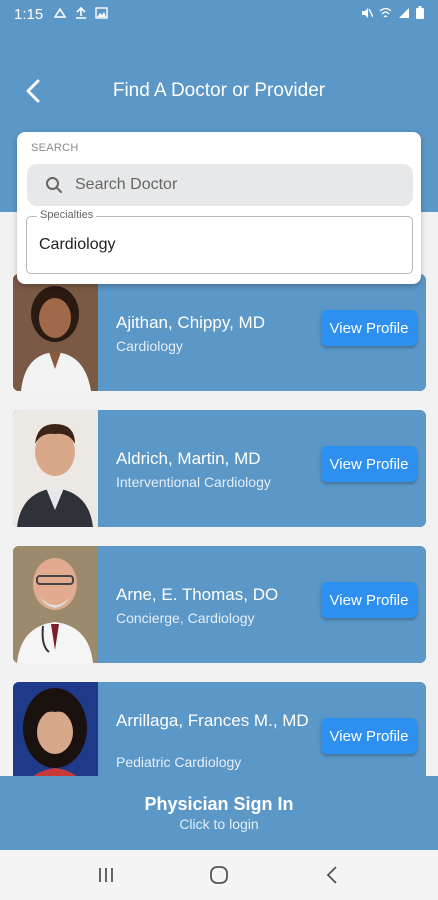 The image size is (438, 900). I want to click on signal-icon, so click(404, 14).